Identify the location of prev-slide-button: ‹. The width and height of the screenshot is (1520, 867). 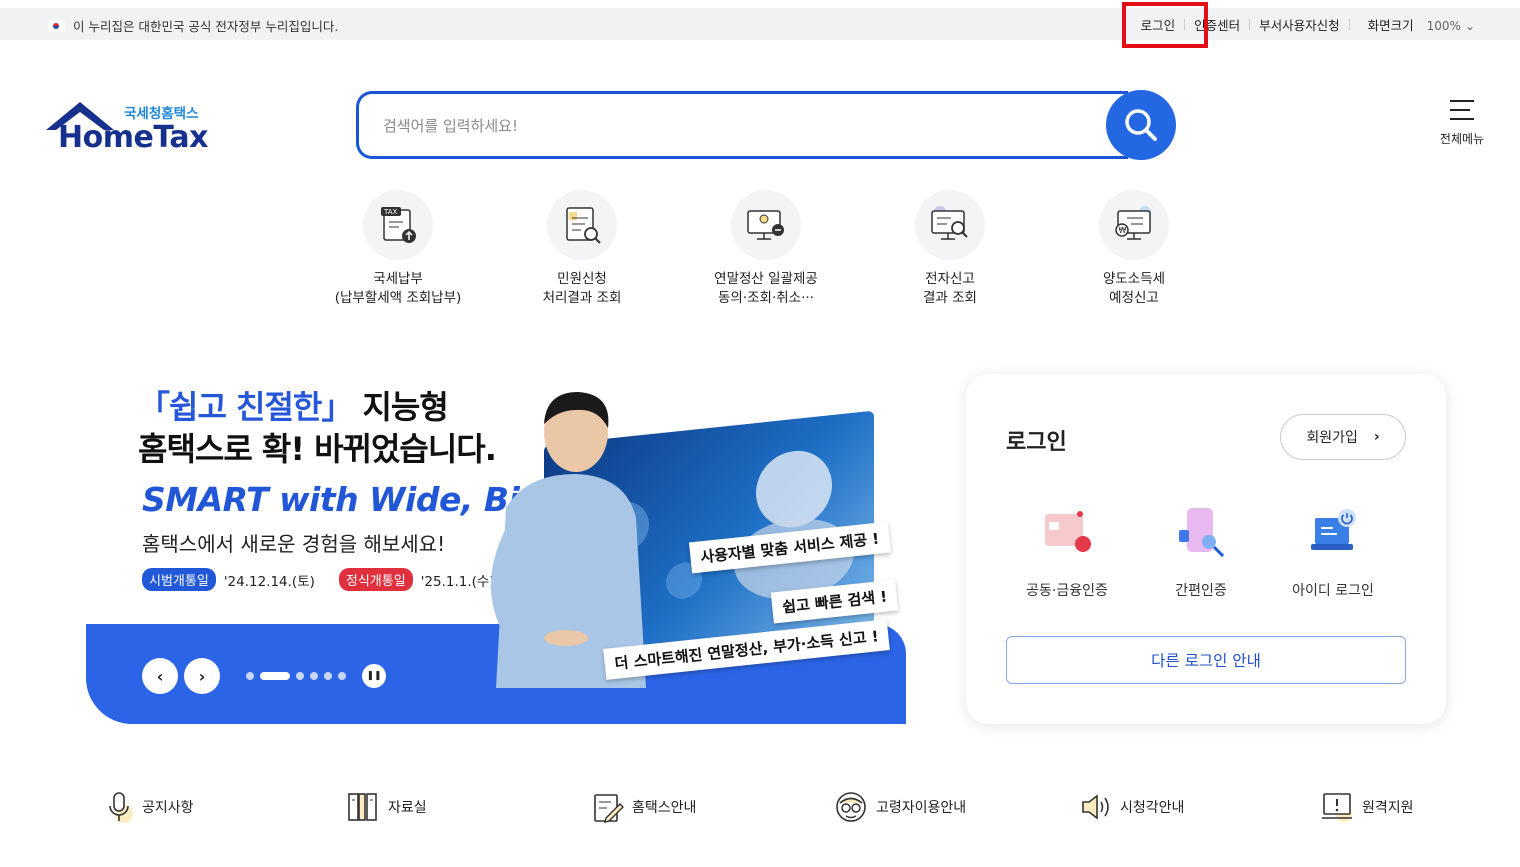
(160, 676).